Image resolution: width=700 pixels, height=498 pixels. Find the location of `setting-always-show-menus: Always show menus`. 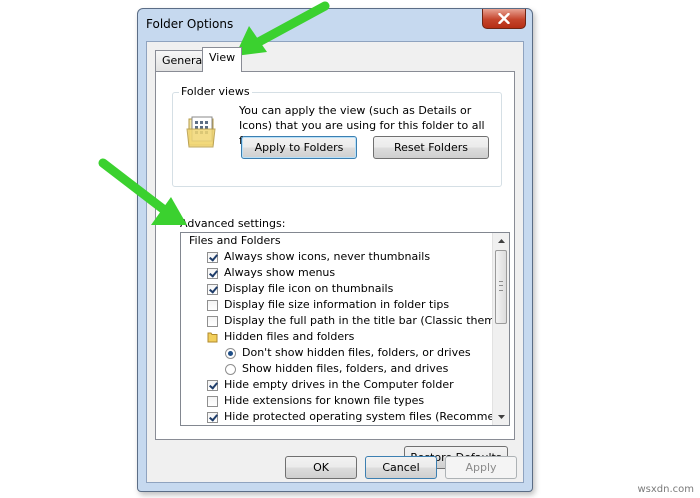

setting-always-show-menus: Always show menus is located at coordinates (271, 273).